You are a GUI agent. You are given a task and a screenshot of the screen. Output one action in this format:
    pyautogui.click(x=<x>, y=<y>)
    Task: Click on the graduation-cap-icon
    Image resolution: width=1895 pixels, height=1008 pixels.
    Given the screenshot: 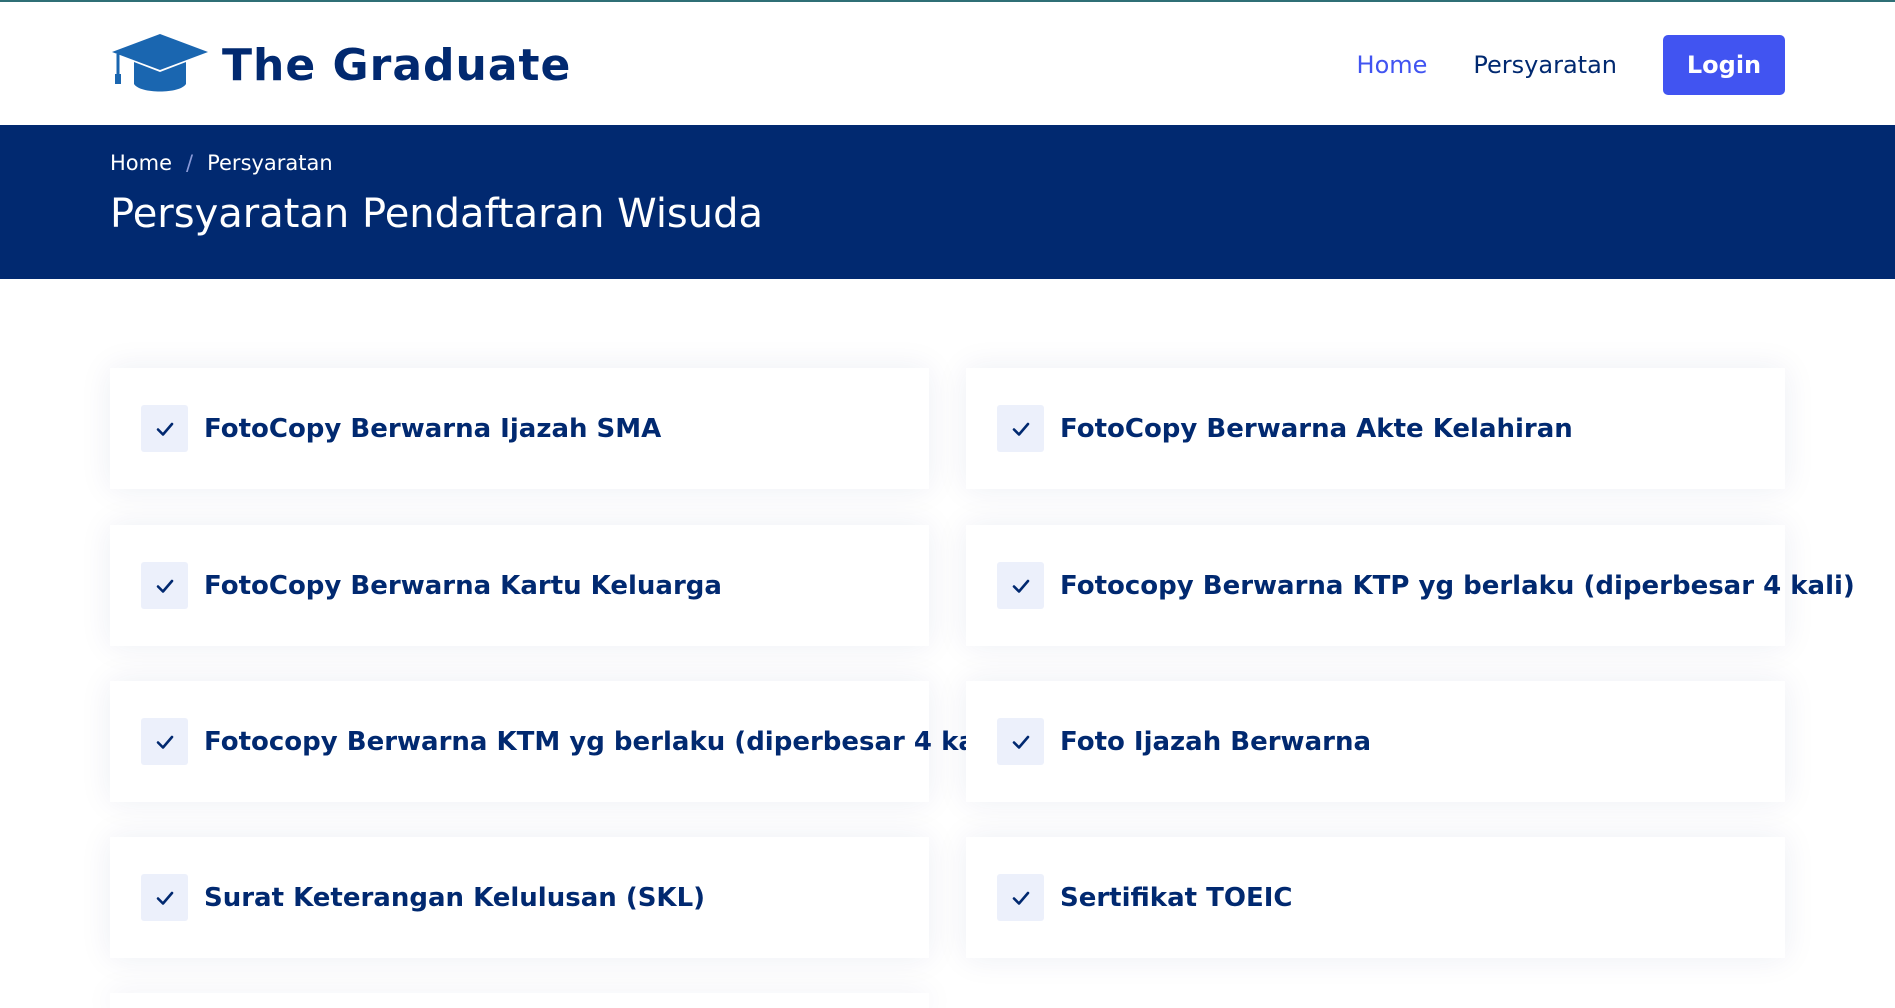 What is the action you would take?
    pyautogui.click(x=160, y=63)
    